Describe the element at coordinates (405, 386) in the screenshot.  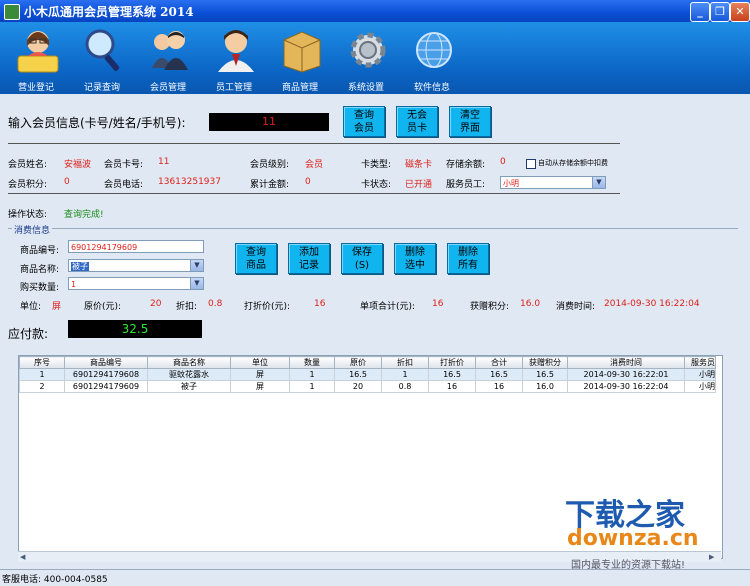
I see `cell: 0.8` at that location.